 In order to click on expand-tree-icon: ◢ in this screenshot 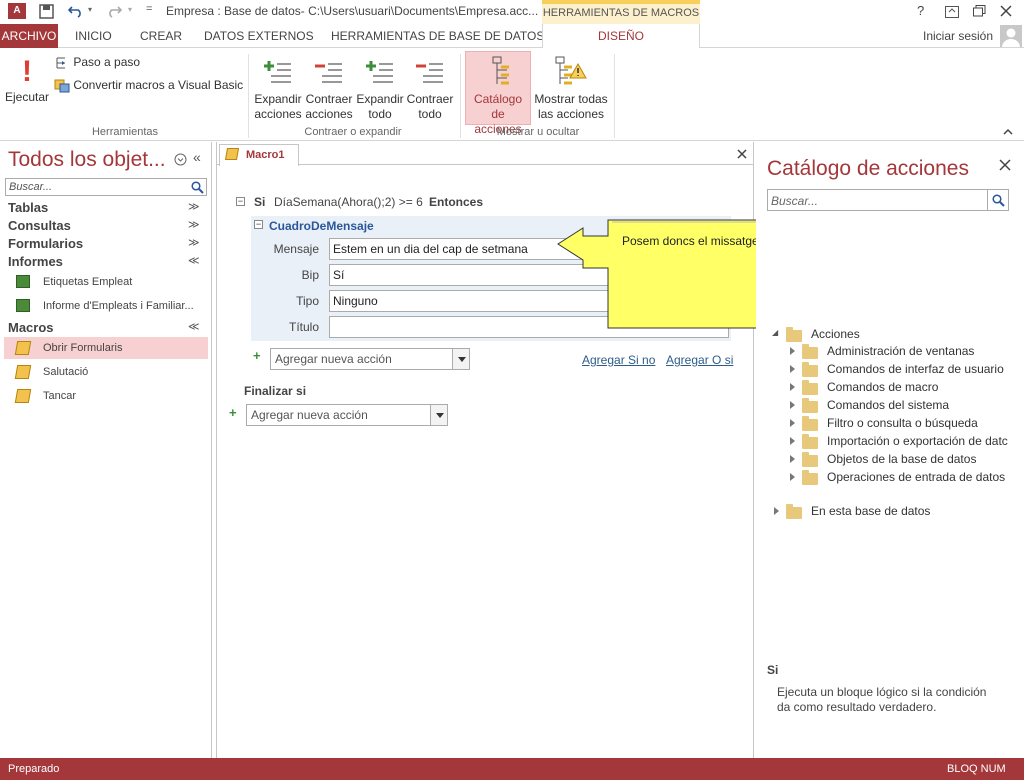, I will do `click(775, 332)`.